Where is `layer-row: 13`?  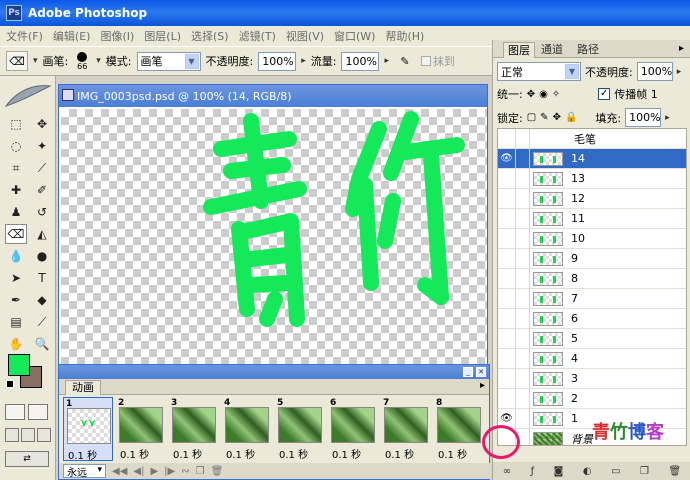 layer-row: 13 is located at coordinates (592, 178).